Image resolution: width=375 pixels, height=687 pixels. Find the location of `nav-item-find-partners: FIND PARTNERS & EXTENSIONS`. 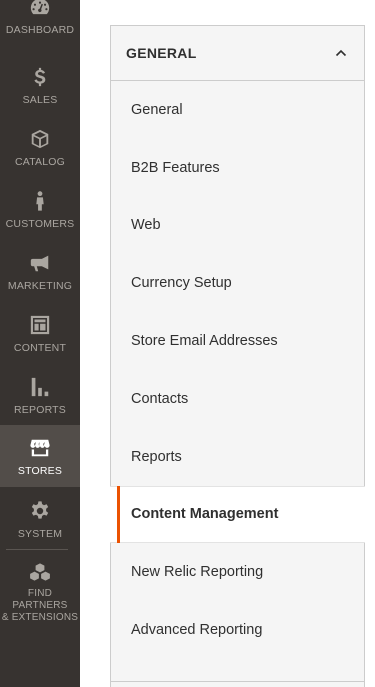

nav-item-find-partners: FIND PARTNERS & EXTENSIONS is located at coordinates (40, 591).